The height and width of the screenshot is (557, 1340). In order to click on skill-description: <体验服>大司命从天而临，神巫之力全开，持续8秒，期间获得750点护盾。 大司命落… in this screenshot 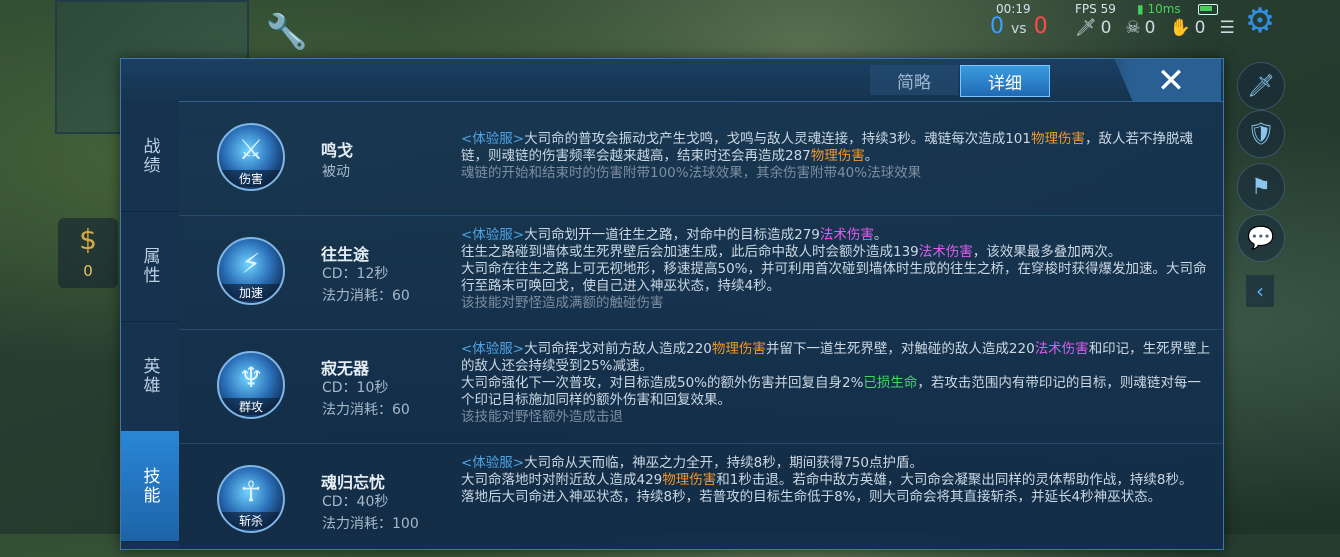, I will do `click(836, 480)`.